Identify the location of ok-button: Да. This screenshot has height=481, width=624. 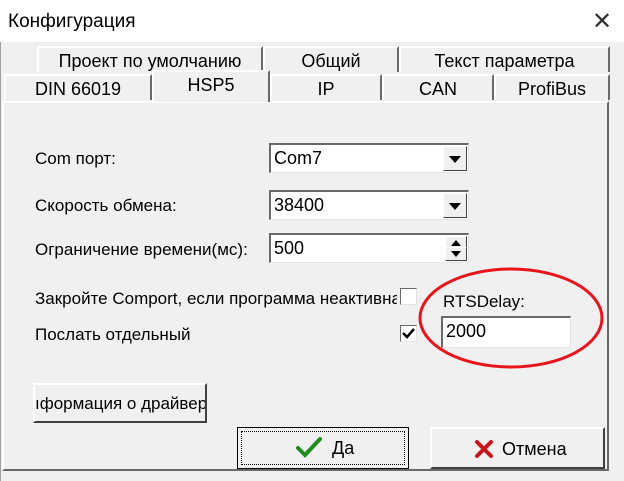
(323, 448).